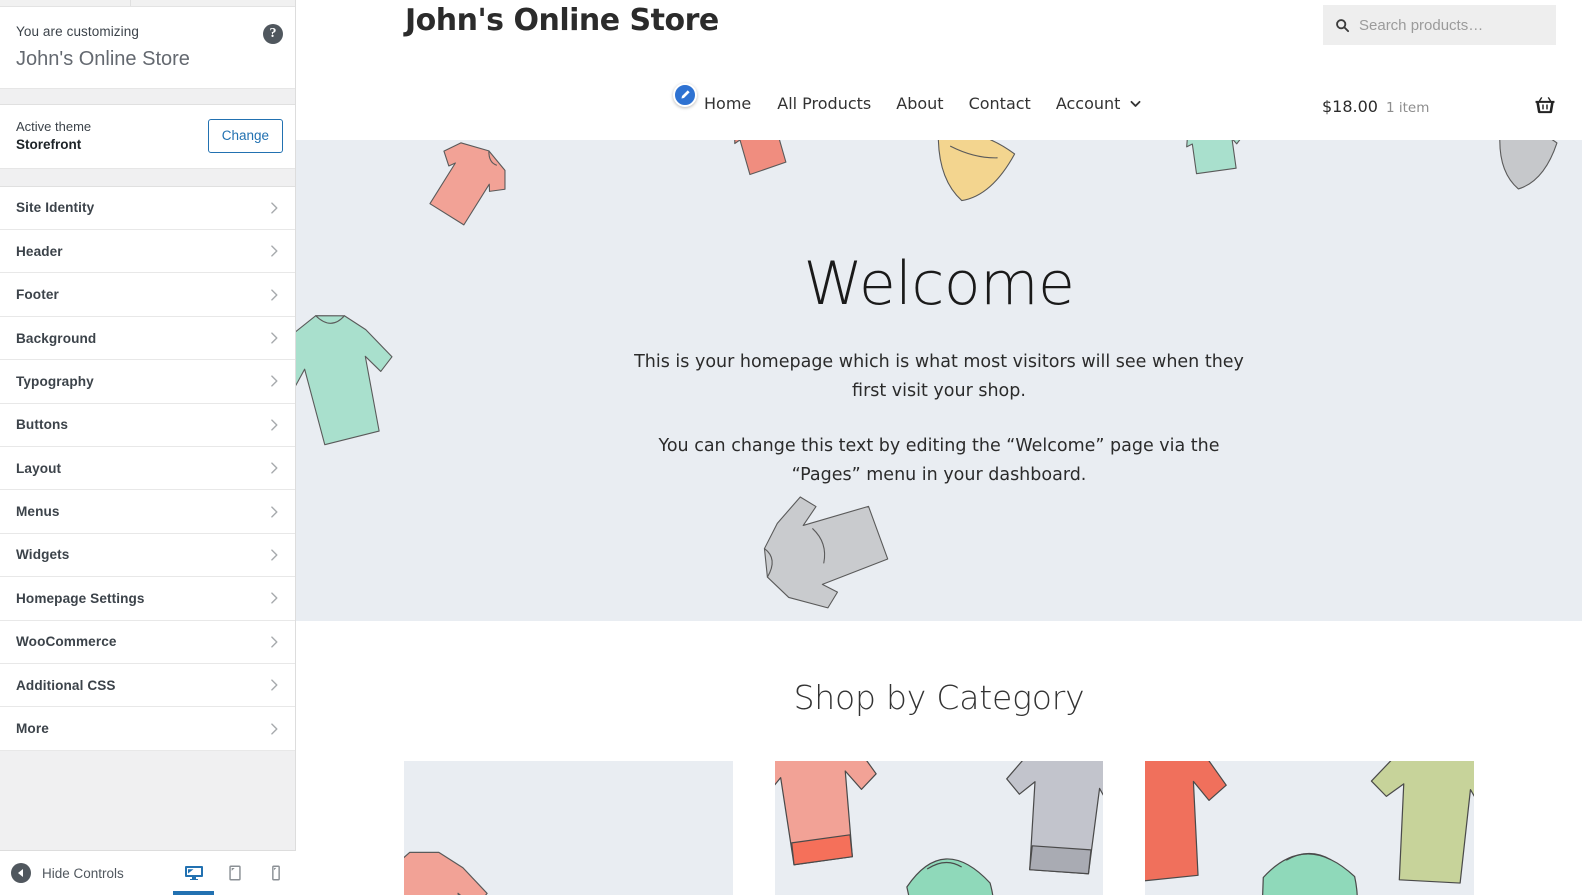  What do you see at coordinates (147, 425) in the screenshot?
I see `sidebar-item-buttons: Buttons` at bounding box center [147, 425].